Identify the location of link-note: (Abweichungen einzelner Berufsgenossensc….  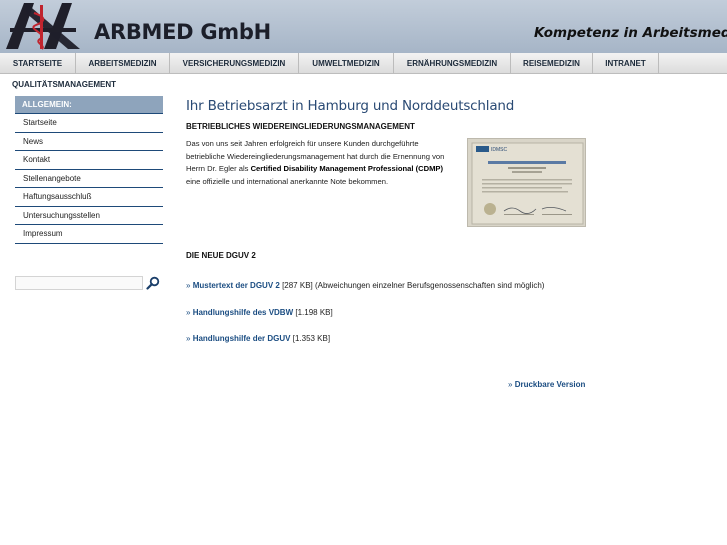
(429, 285).